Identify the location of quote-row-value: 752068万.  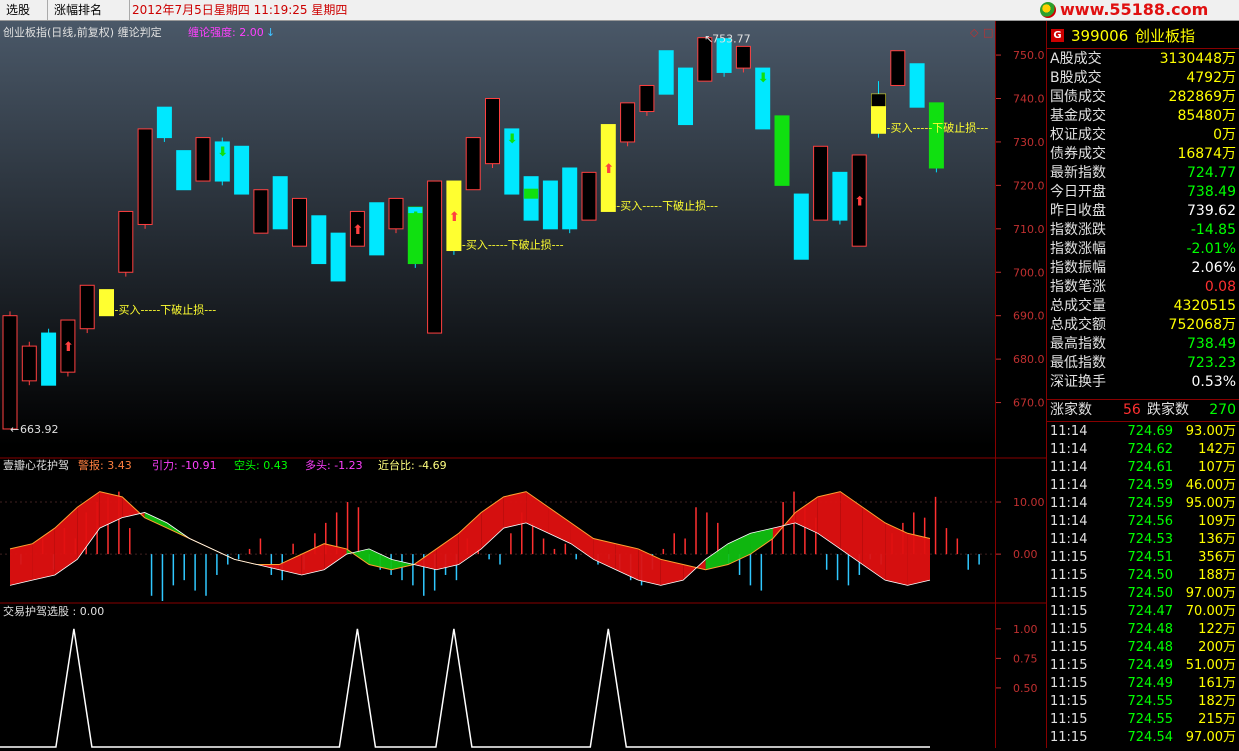
(1202, 325).